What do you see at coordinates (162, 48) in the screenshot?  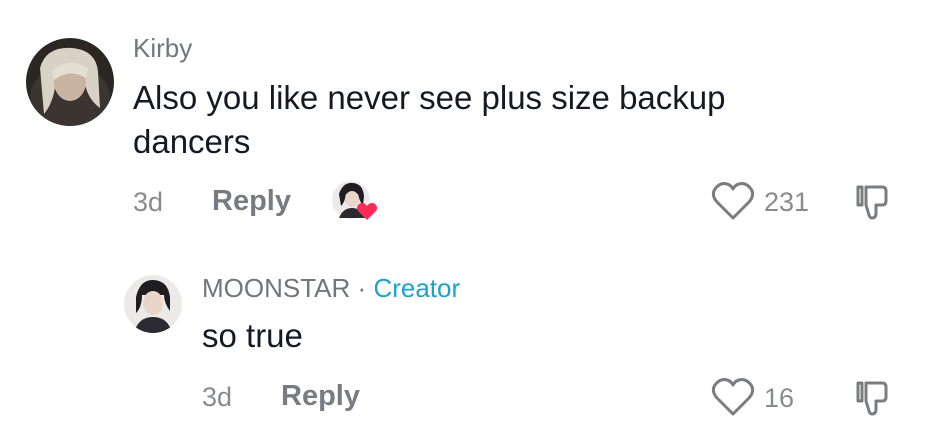 I see `comment-username: Kirby` at bounding box center [162, 48].